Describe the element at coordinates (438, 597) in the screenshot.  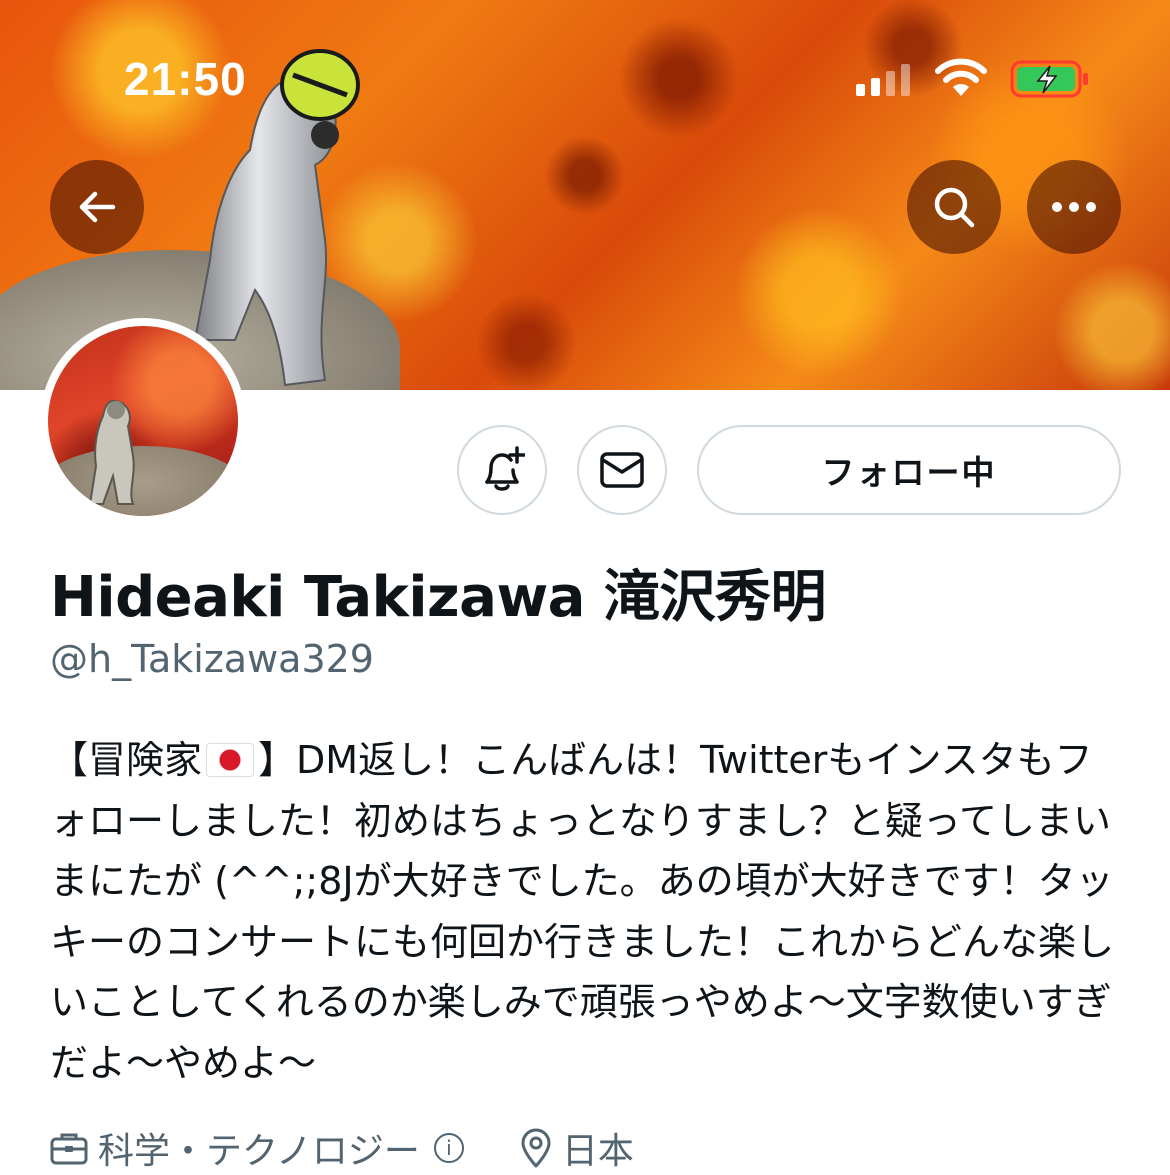
I see `display-name: Hideaki Takizawa 滝沢秀明` at that location.